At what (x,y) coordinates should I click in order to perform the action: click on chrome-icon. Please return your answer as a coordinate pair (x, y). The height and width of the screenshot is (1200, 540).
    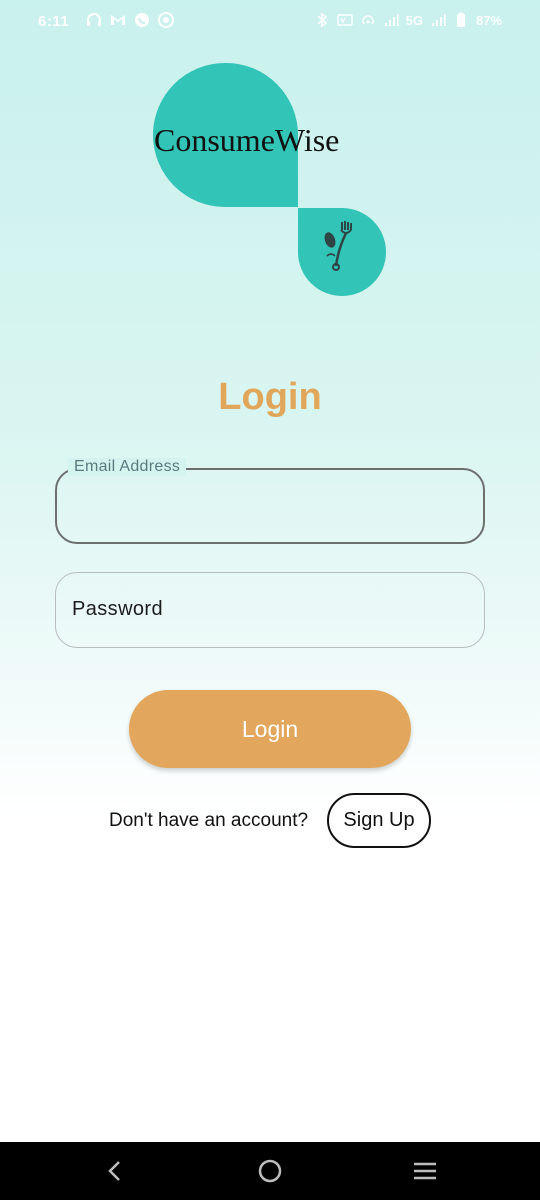
    Looking at the image, I should click on (166, 20).